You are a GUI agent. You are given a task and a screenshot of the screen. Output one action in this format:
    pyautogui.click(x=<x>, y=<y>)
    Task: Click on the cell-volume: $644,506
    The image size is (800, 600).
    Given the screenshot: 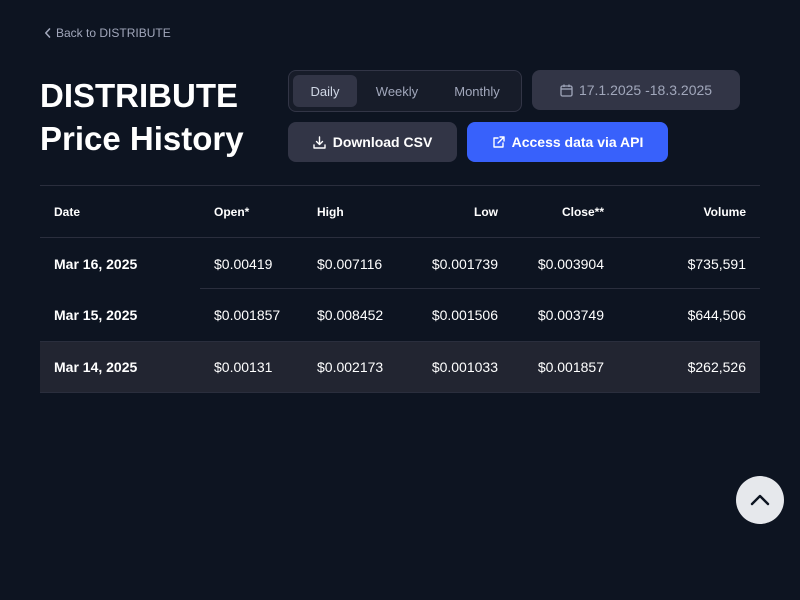 What is the action you would take?
    pyautogui.click(x=716, y=315)
    